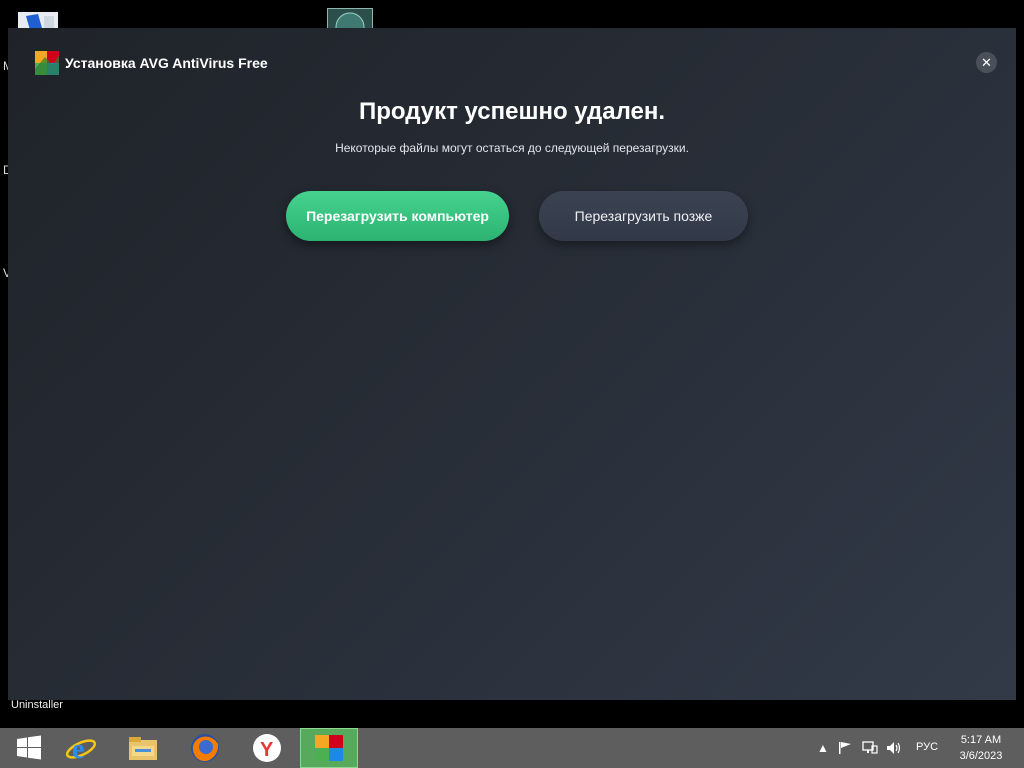  Describe the element at coordinates (37, 705) in the screenshot. I see `desktop-icon-label-uninstaller: Uninstaller` at that location.